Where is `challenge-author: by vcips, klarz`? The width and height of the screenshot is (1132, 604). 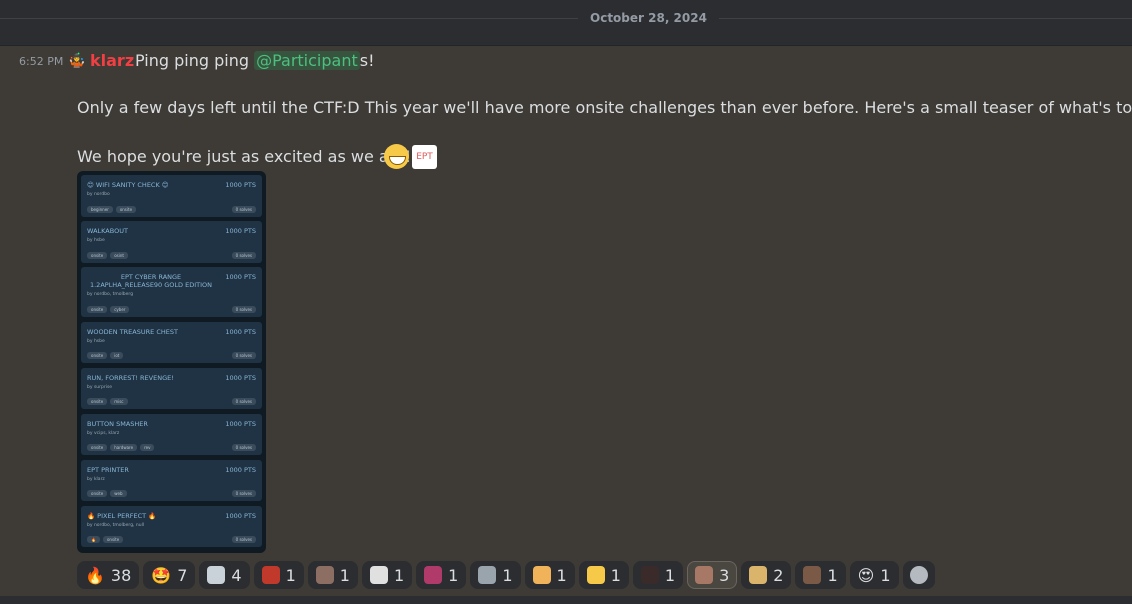
challenge-author: by vcips, klarz is located at coordinates (103, 433).